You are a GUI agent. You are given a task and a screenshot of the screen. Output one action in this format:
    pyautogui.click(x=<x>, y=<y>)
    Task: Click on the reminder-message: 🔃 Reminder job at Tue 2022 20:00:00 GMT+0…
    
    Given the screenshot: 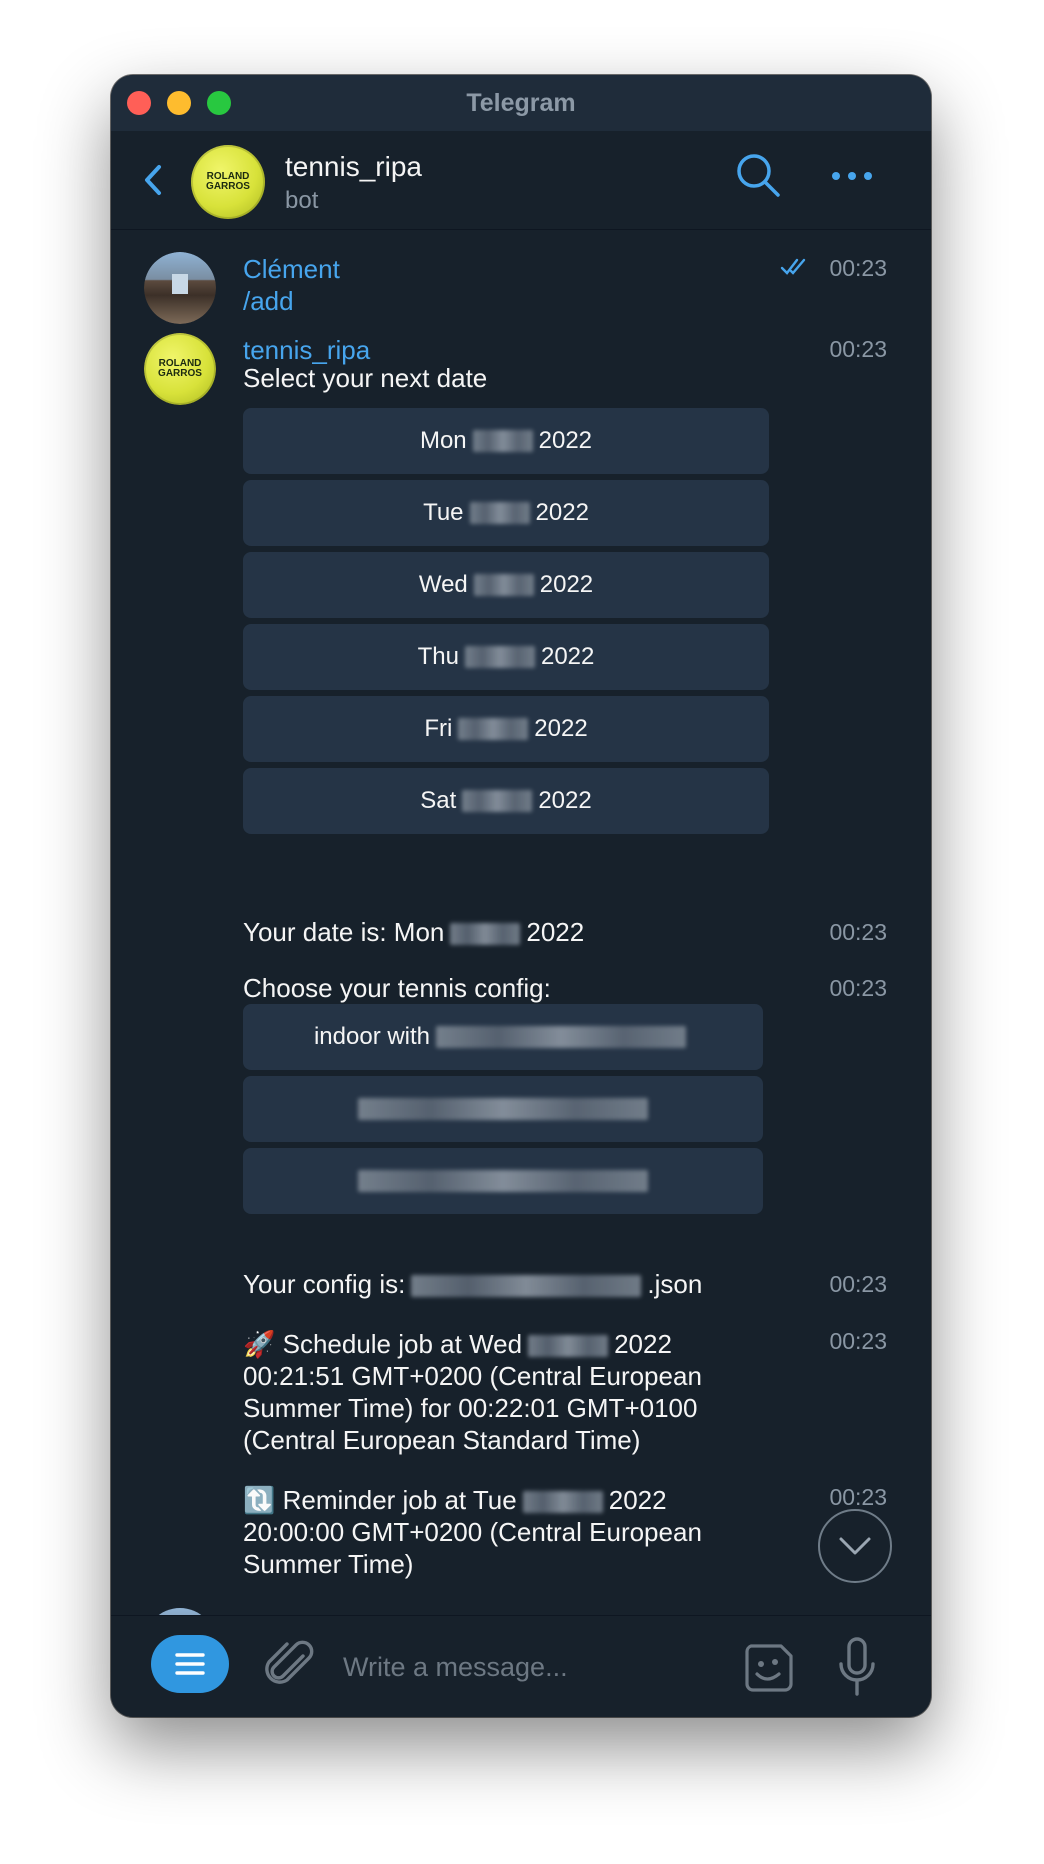 What is the action you would take?
    pyautogui.click(x=472, y=1532)
    